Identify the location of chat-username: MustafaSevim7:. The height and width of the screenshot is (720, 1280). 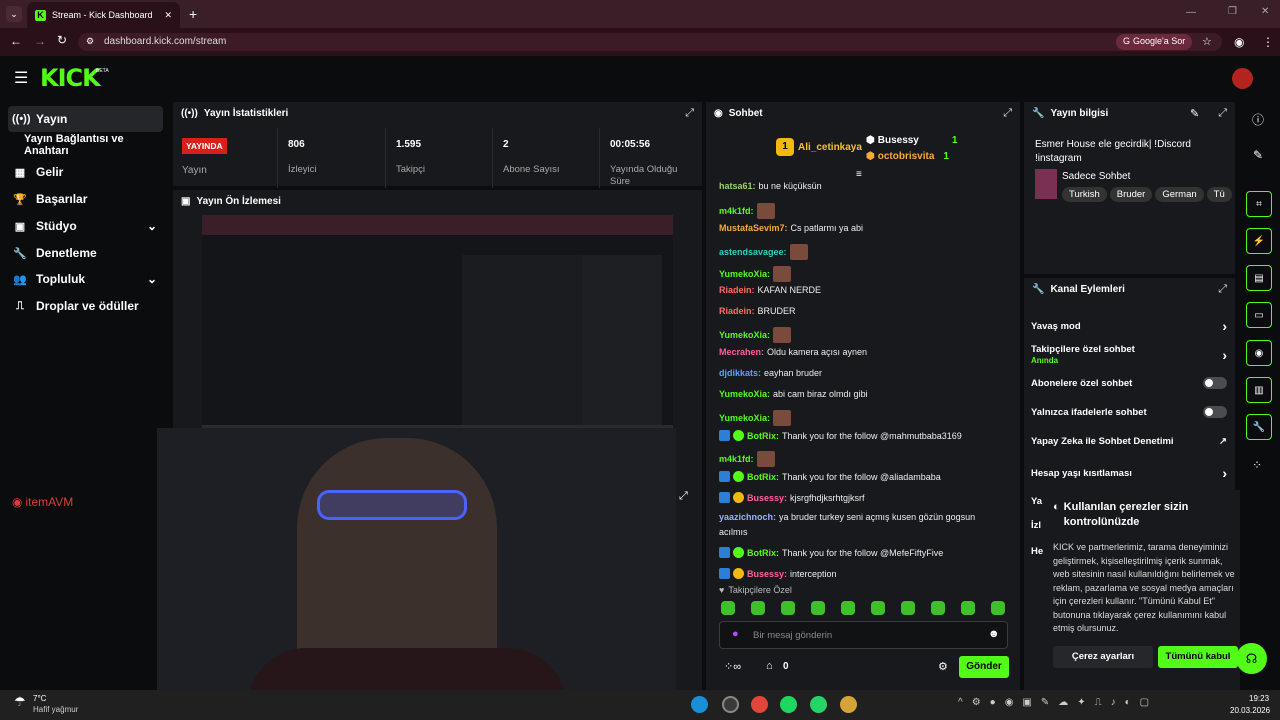
(753, 228).